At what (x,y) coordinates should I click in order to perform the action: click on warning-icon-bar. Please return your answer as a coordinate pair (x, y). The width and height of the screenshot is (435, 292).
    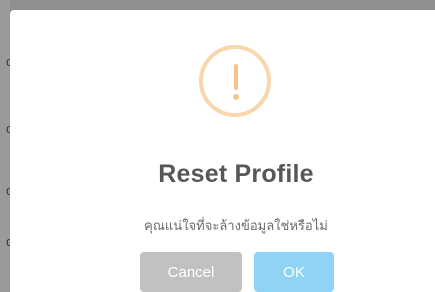
    Looking at the image, I should click on (236, 77).